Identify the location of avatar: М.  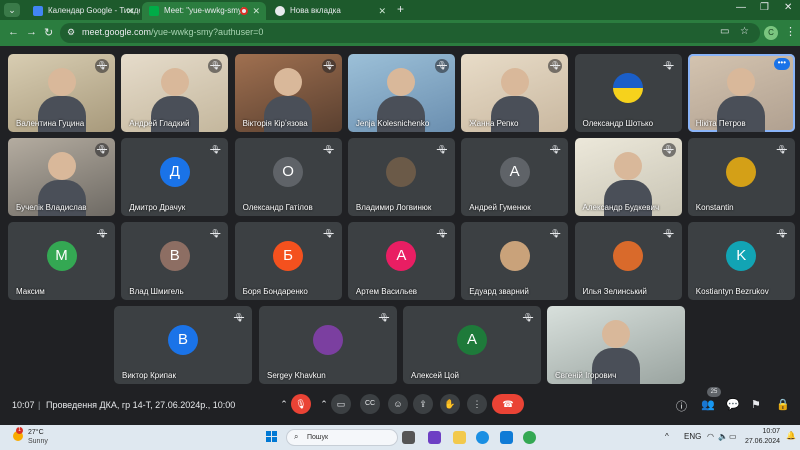
(61, 256).